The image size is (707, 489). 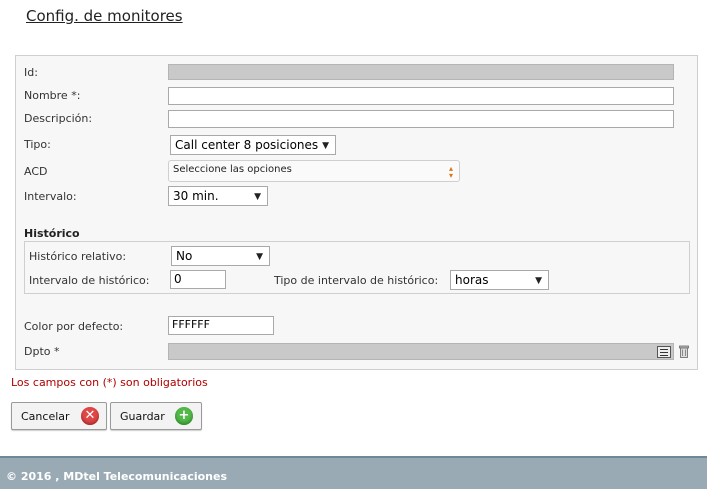 What do you see at coordinates (221, 325) in the screenshot?
I see `color-field: FFFFFF` at bounding box center [221, 325].